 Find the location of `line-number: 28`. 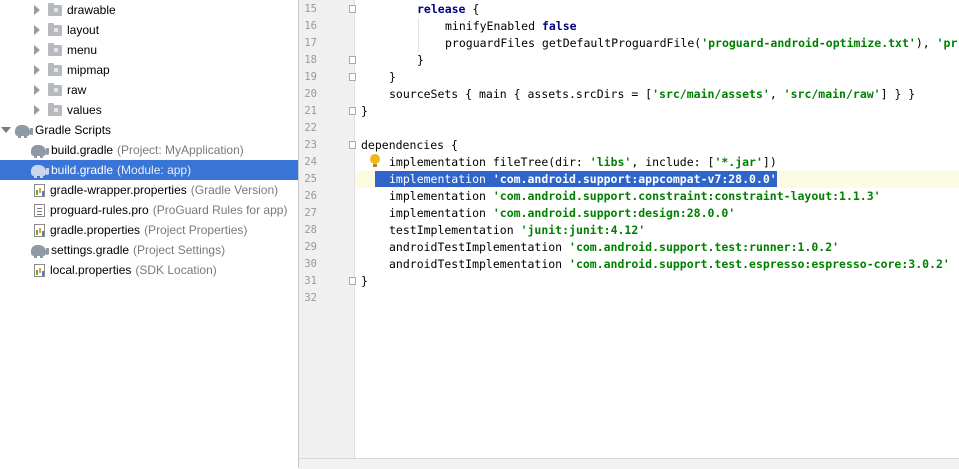

line-number: 28 is located at coordinates (310, 230).